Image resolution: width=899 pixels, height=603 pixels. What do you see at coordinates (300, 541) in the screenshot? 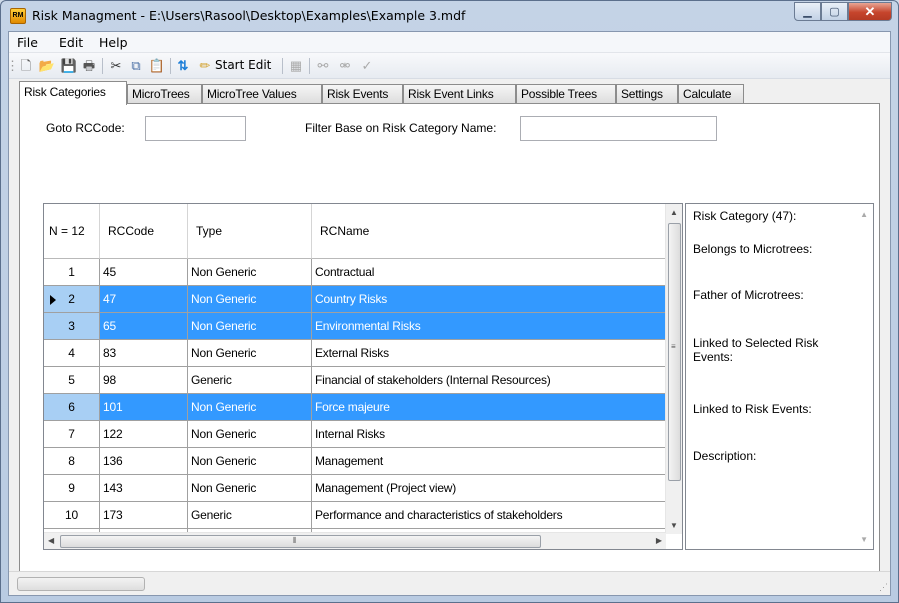
I see `horizontal-scroll-thumb: ⦀` at bounding box center [300, 541].